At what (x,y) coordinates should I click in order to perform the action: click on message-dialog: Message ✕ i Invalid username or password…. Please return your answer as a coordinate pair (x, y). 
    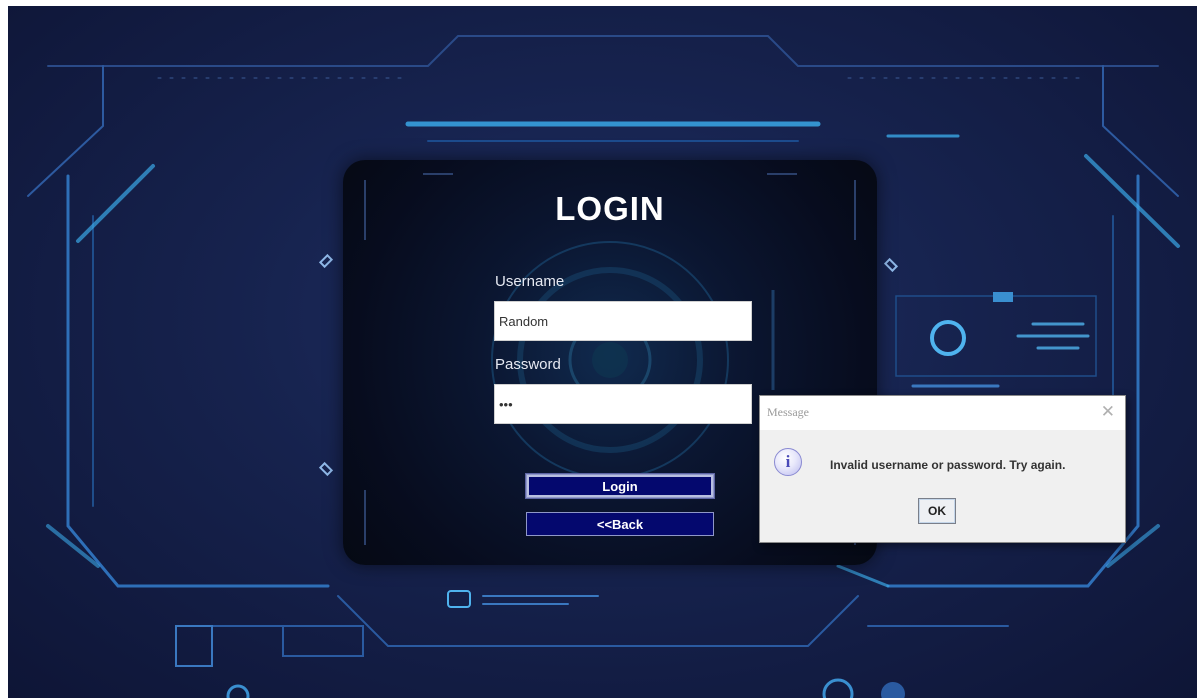
    Looking at the image, I should click on (942, 469).